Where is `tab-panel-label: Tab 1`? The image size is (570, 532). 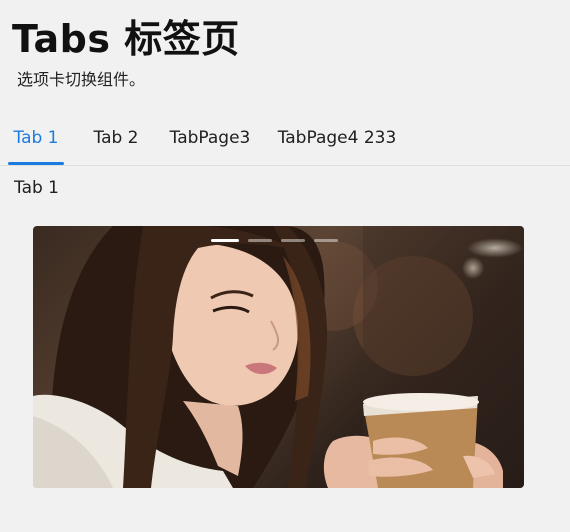 tab-panel-label: Tab 1 is located at coordinates (36, 188).